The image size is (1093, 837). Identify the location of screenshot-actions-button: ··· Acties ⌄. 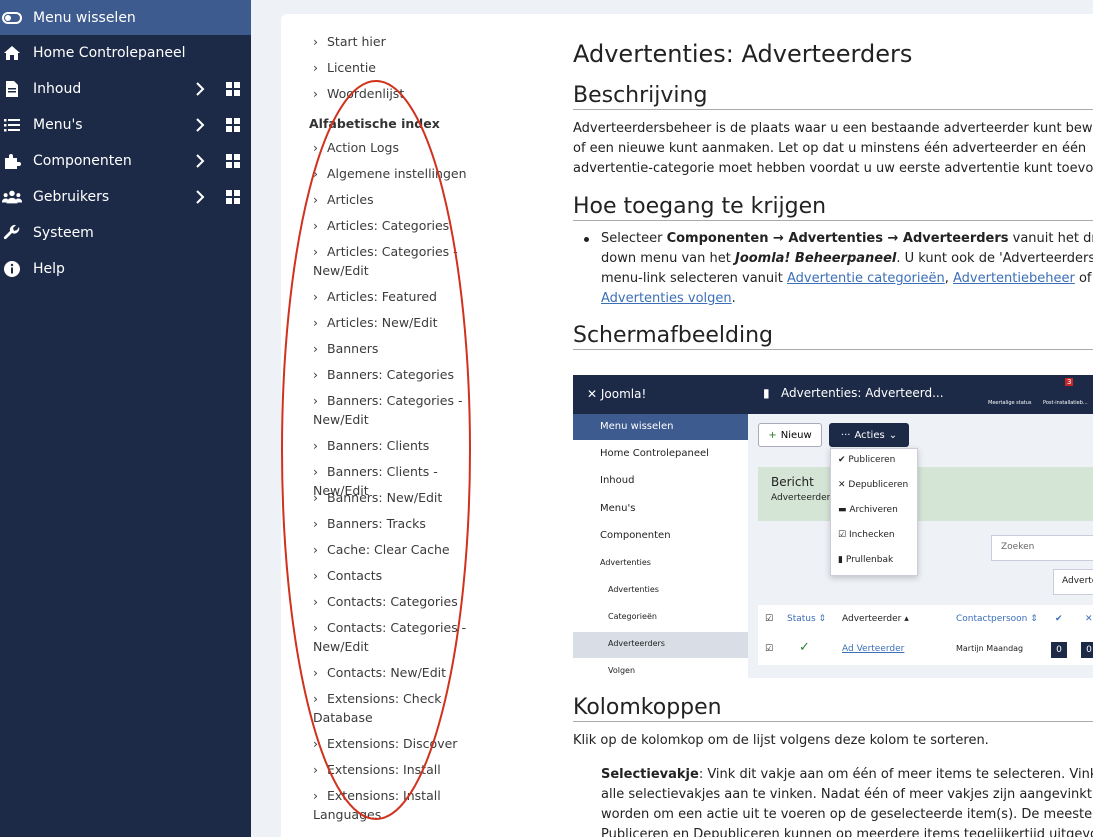
(869, 435).